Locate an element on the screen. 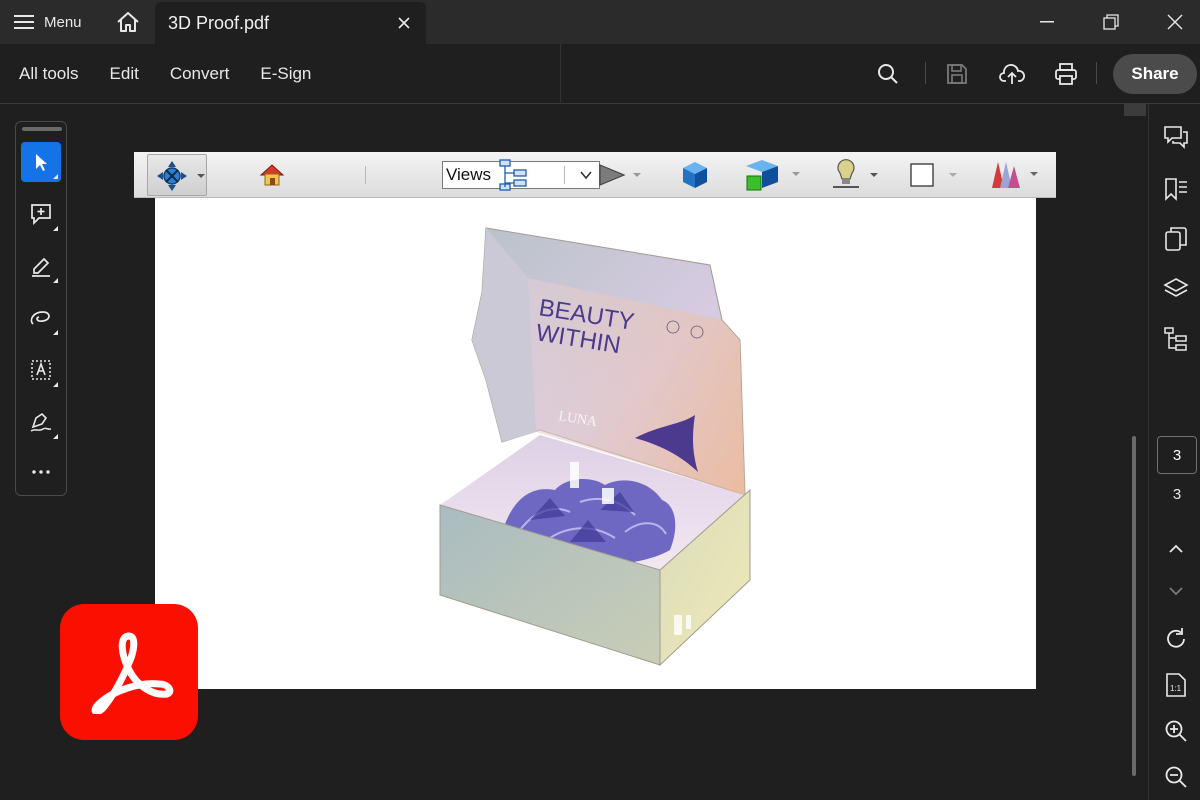  model-tree-button is located at coordinates (514, 175).